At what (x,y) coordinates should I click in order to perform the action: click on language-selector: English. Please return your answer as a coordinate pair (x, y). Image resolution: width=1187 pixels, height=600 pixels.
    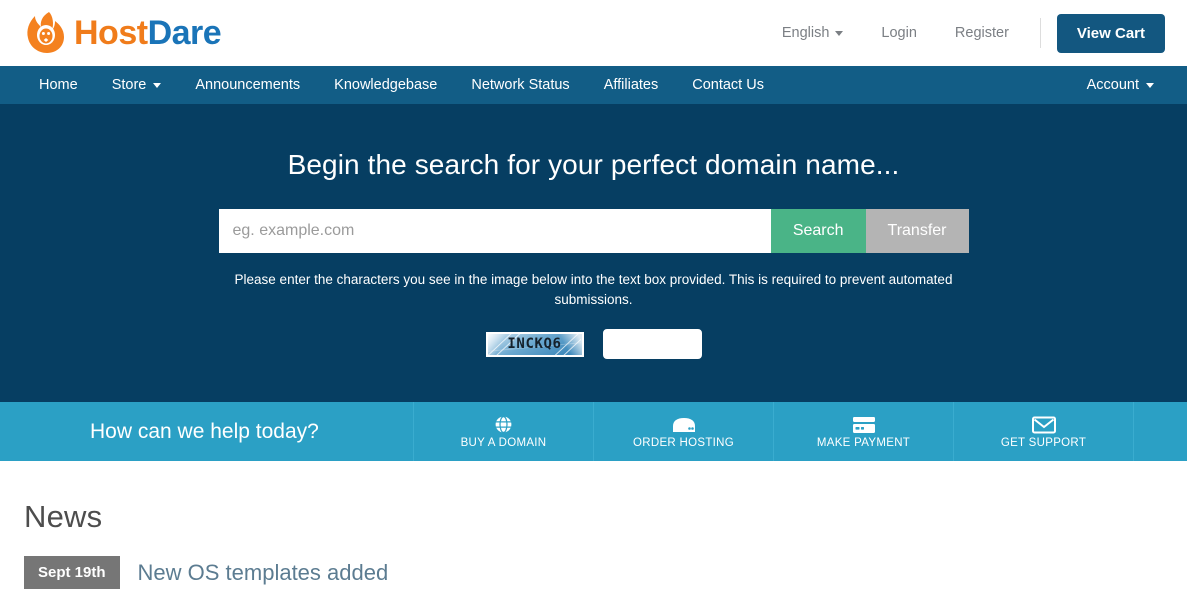
    Looking at the image, I should click on (813, 33).